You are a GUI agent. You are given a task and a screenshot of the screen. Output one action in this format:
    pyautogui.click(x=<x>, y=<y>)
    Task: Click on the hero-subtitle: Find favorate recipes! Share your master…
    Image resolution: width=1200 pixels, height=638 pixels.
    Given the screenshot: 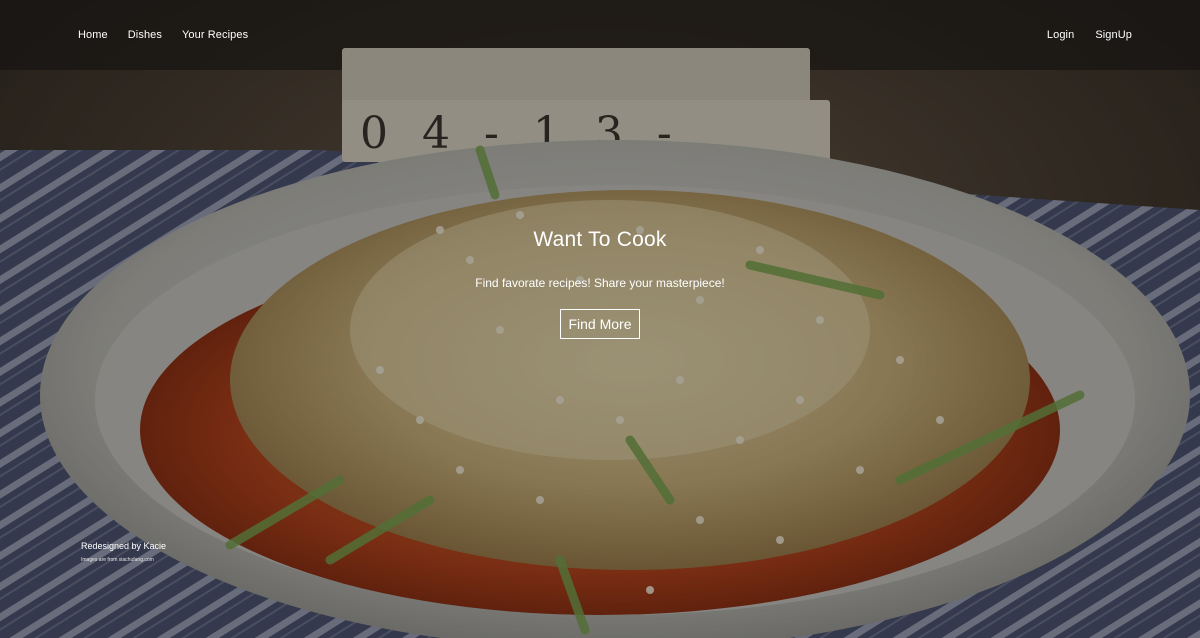 What is the action you would take?
    pyautogui.click(x=600, y=283)
    